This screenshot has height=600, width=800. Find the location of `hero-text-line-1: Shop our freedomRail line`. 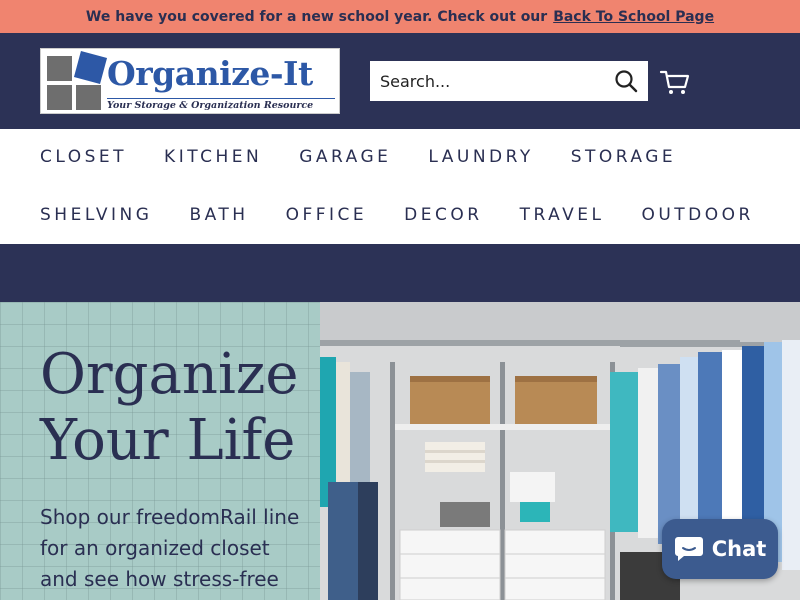

hero-text-line-1: Shop our freedomRail line is located at coordinates (170, 517).